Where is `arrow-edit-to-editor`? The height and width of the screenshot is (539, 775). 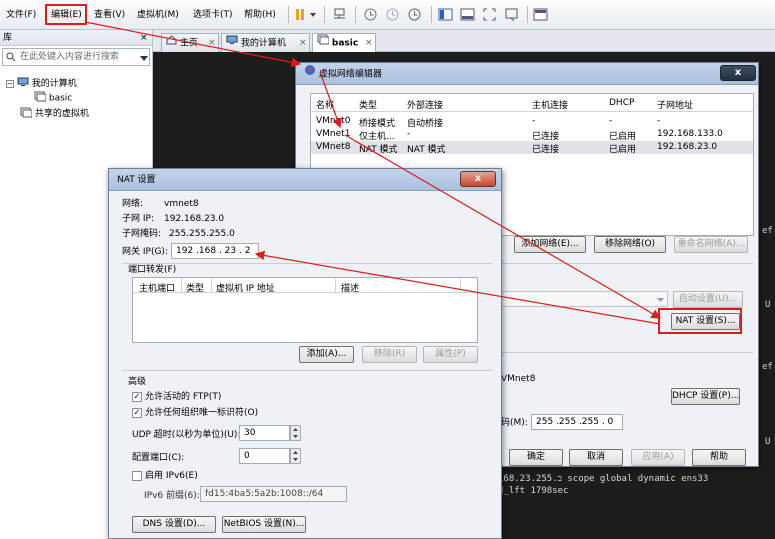
arrow-edit-to-editor is located at coordinates (193, 44).